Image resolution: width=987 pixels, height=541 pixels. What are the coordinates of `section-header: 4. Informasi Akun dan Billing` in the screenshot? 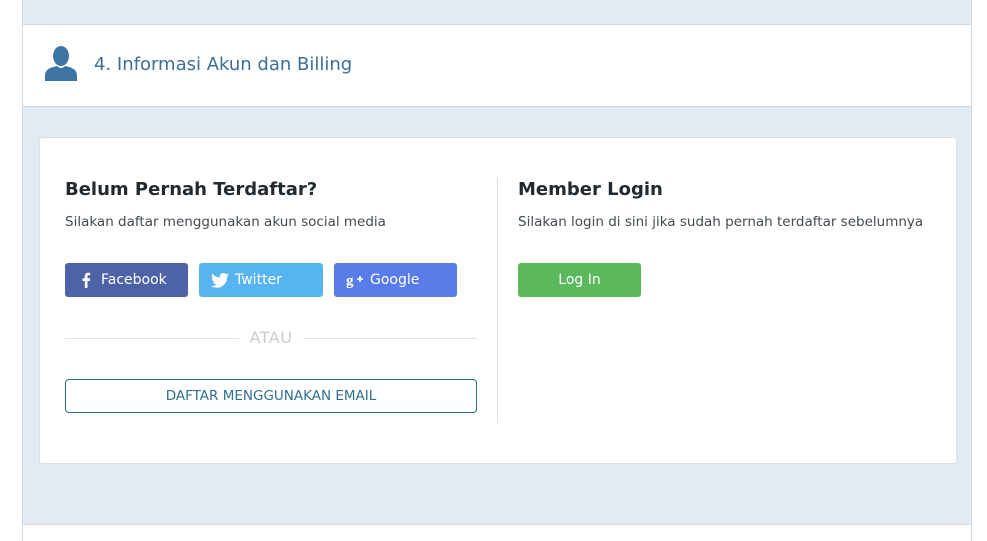 It's located at (497, 65).